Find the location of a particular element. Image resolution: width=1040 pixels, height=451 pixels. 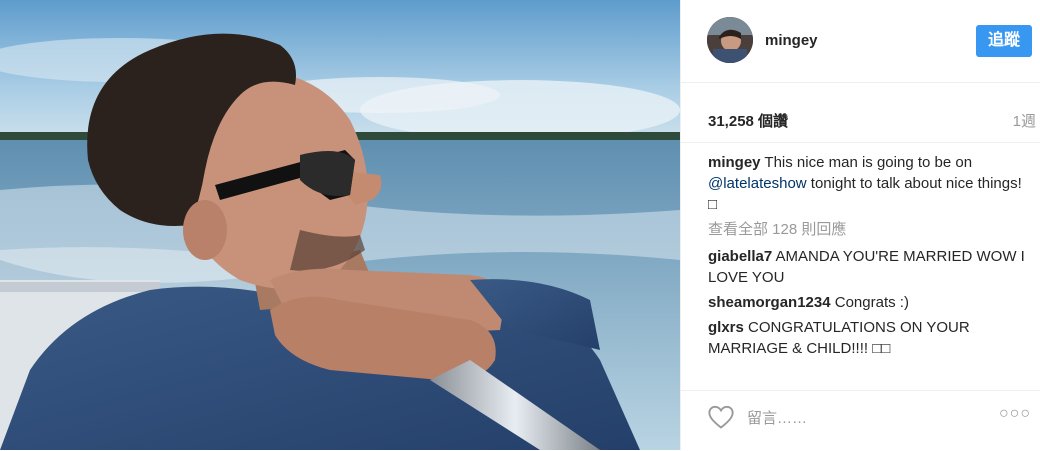

caption-username: mingey is located at coordinates (734, 162).